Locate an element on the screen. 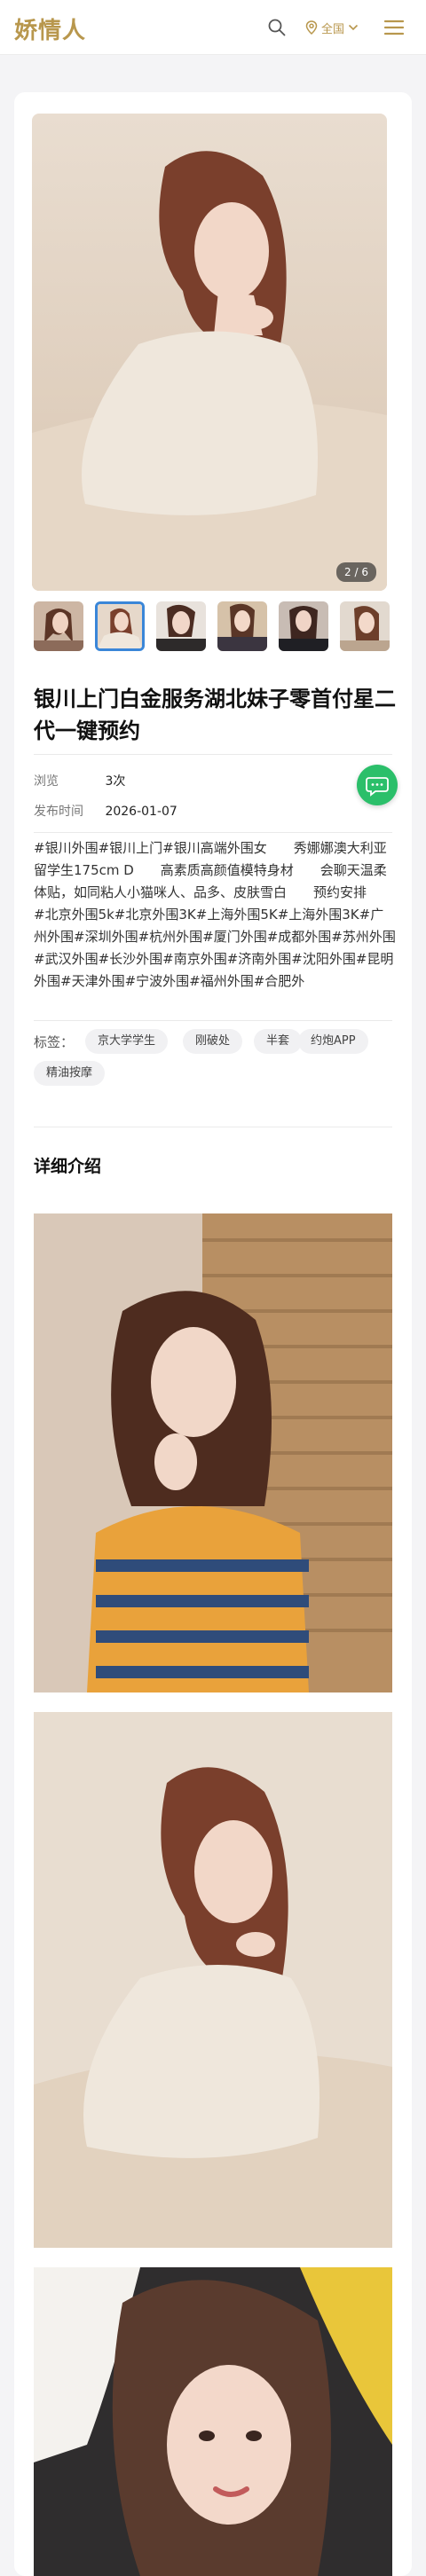 The height and width of the screenshot is (2576, 426). search-icon is located at coordinates (277, 27).